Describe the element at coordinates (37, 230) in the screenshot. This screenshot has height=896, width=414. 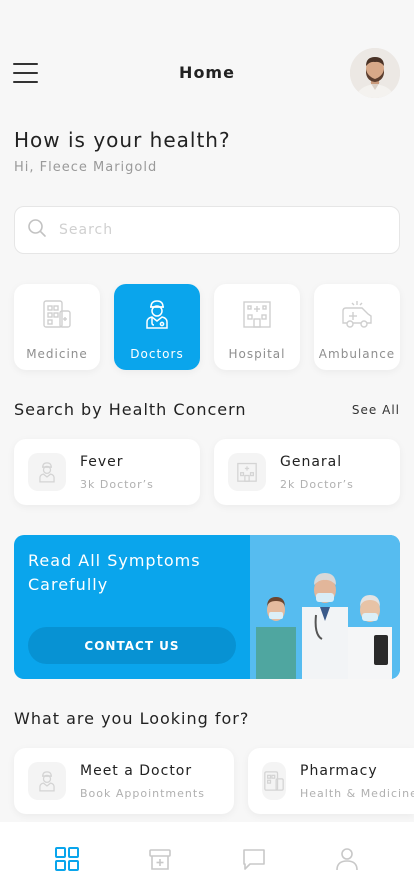
I see `search-icon` at that location.